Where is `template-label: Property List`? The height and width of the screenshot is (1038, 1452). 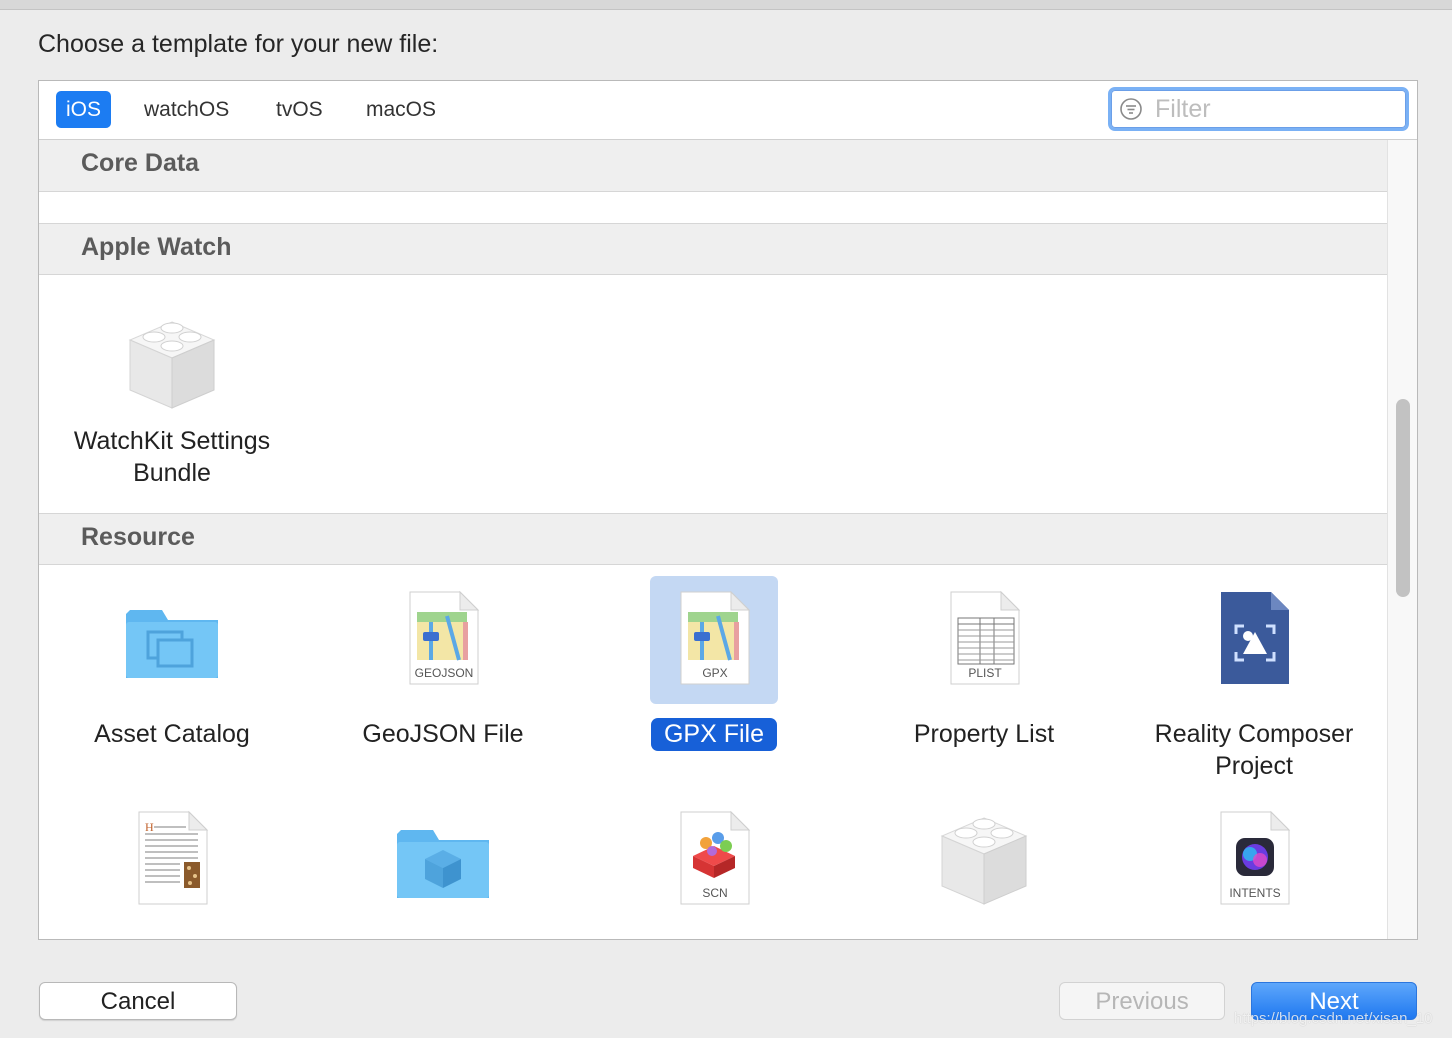 template-label: Property List is located at coordinates (984, 734).